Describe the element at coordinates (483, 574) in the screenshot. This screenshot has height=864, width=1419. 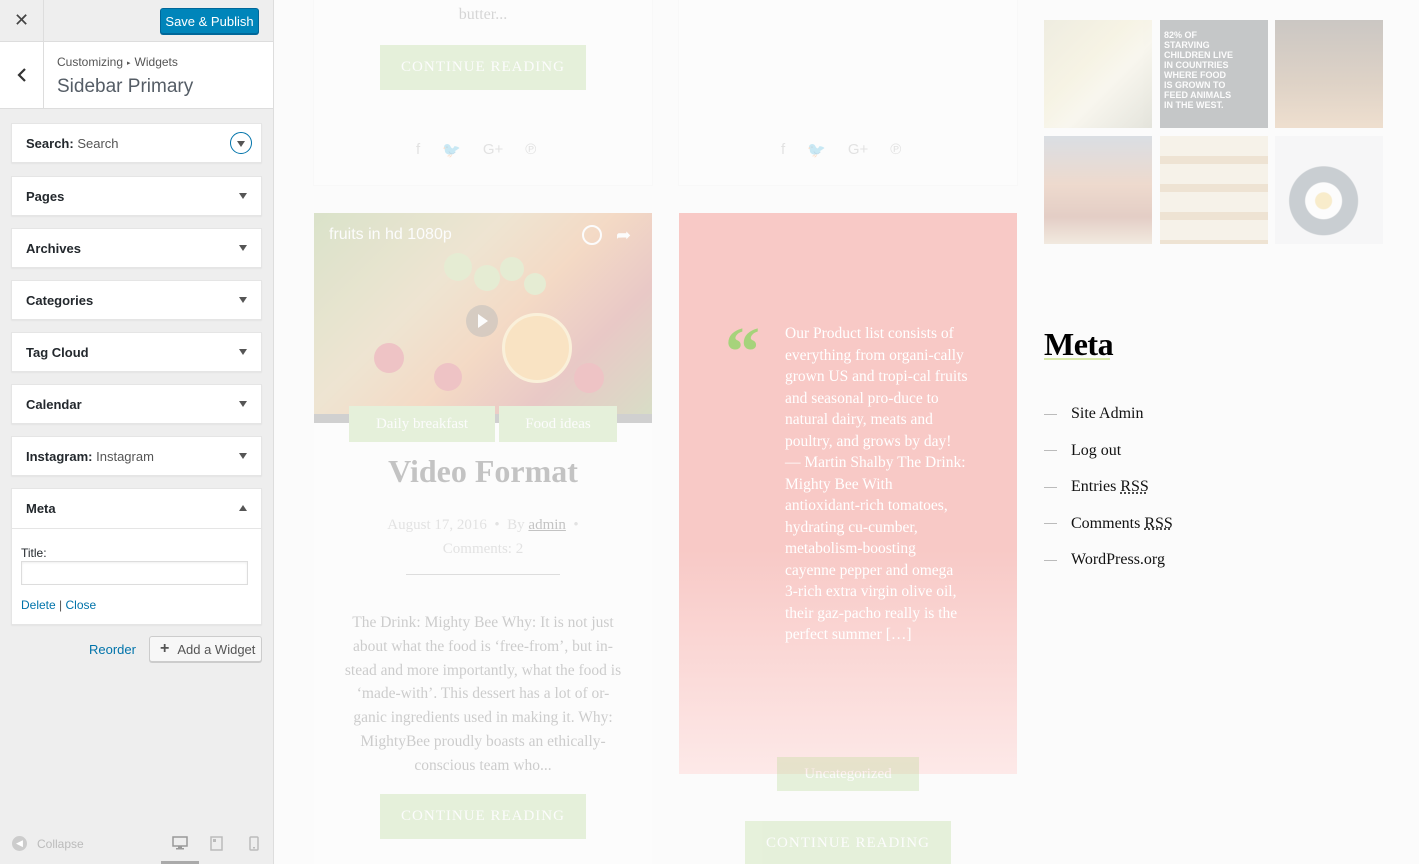
I see `divider` at that location.